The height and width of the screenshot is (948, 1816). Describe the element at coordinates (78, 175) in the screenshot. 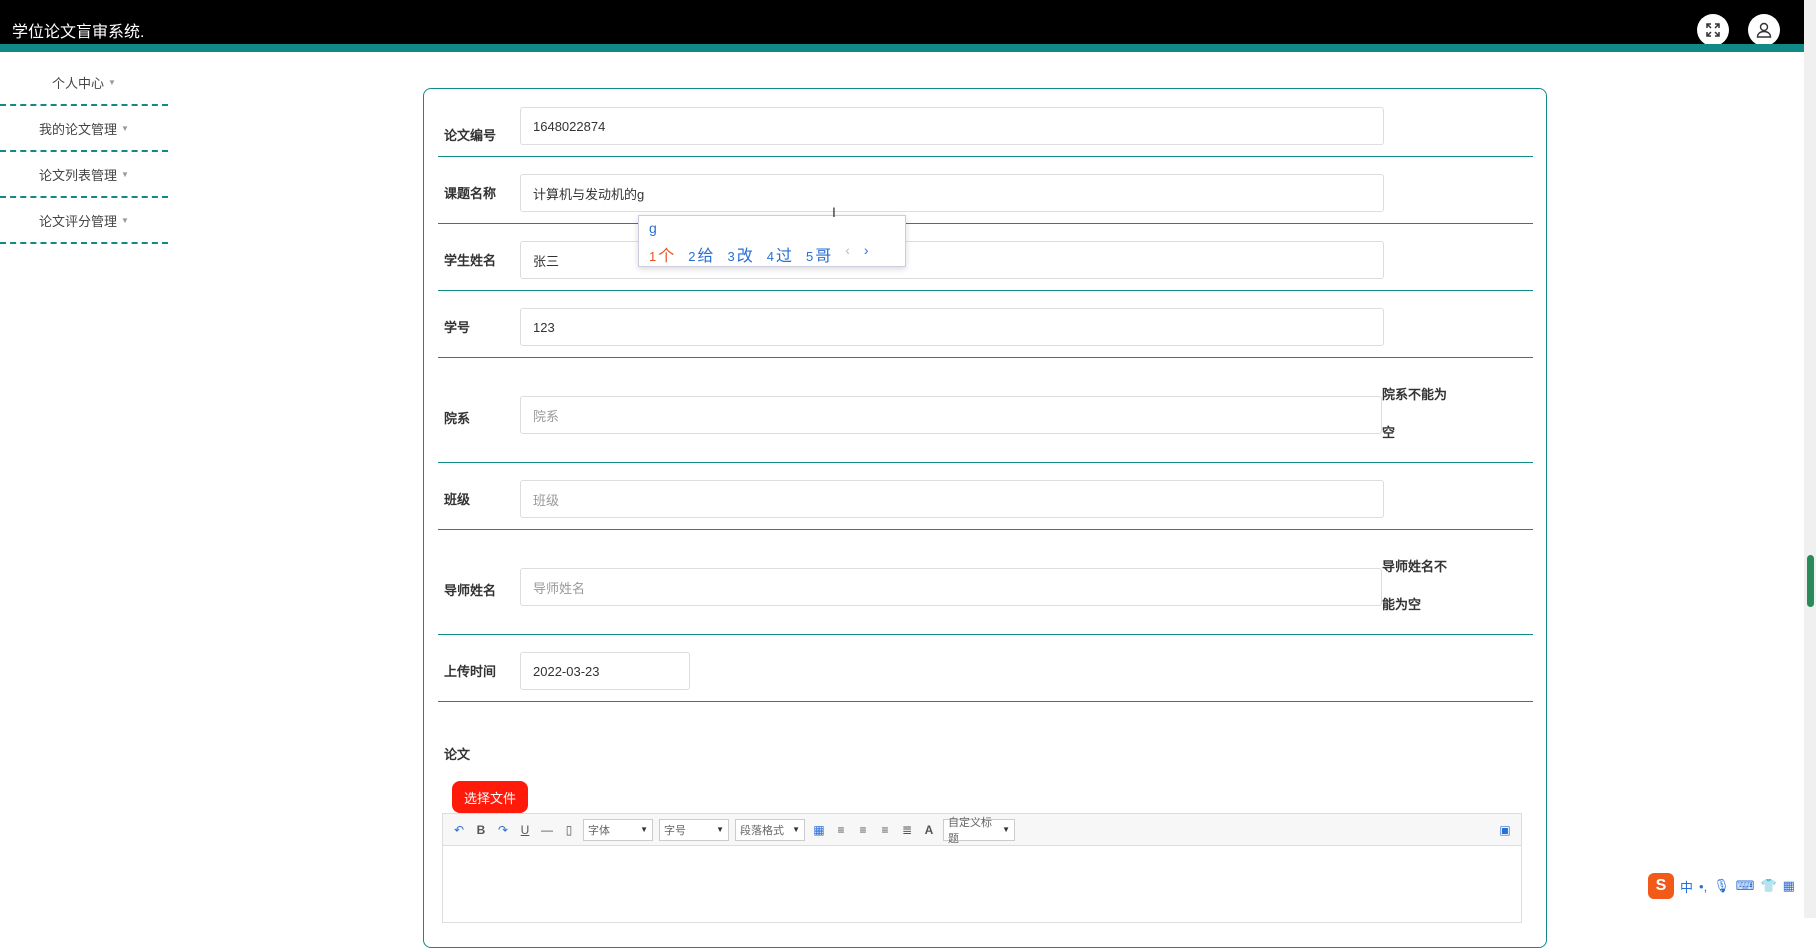

I see `sidebar-item-label: 论文列表管理` at that location.